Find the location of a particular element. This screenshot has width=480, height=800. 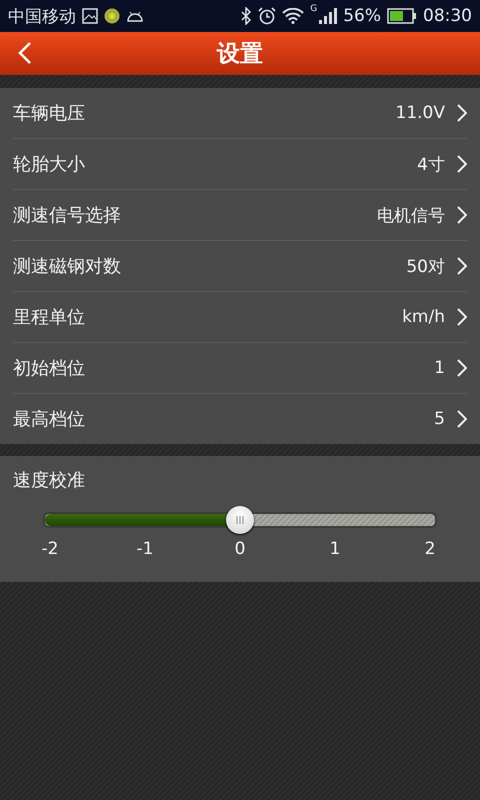

wifi-icon is located at coordinates (293, 16).